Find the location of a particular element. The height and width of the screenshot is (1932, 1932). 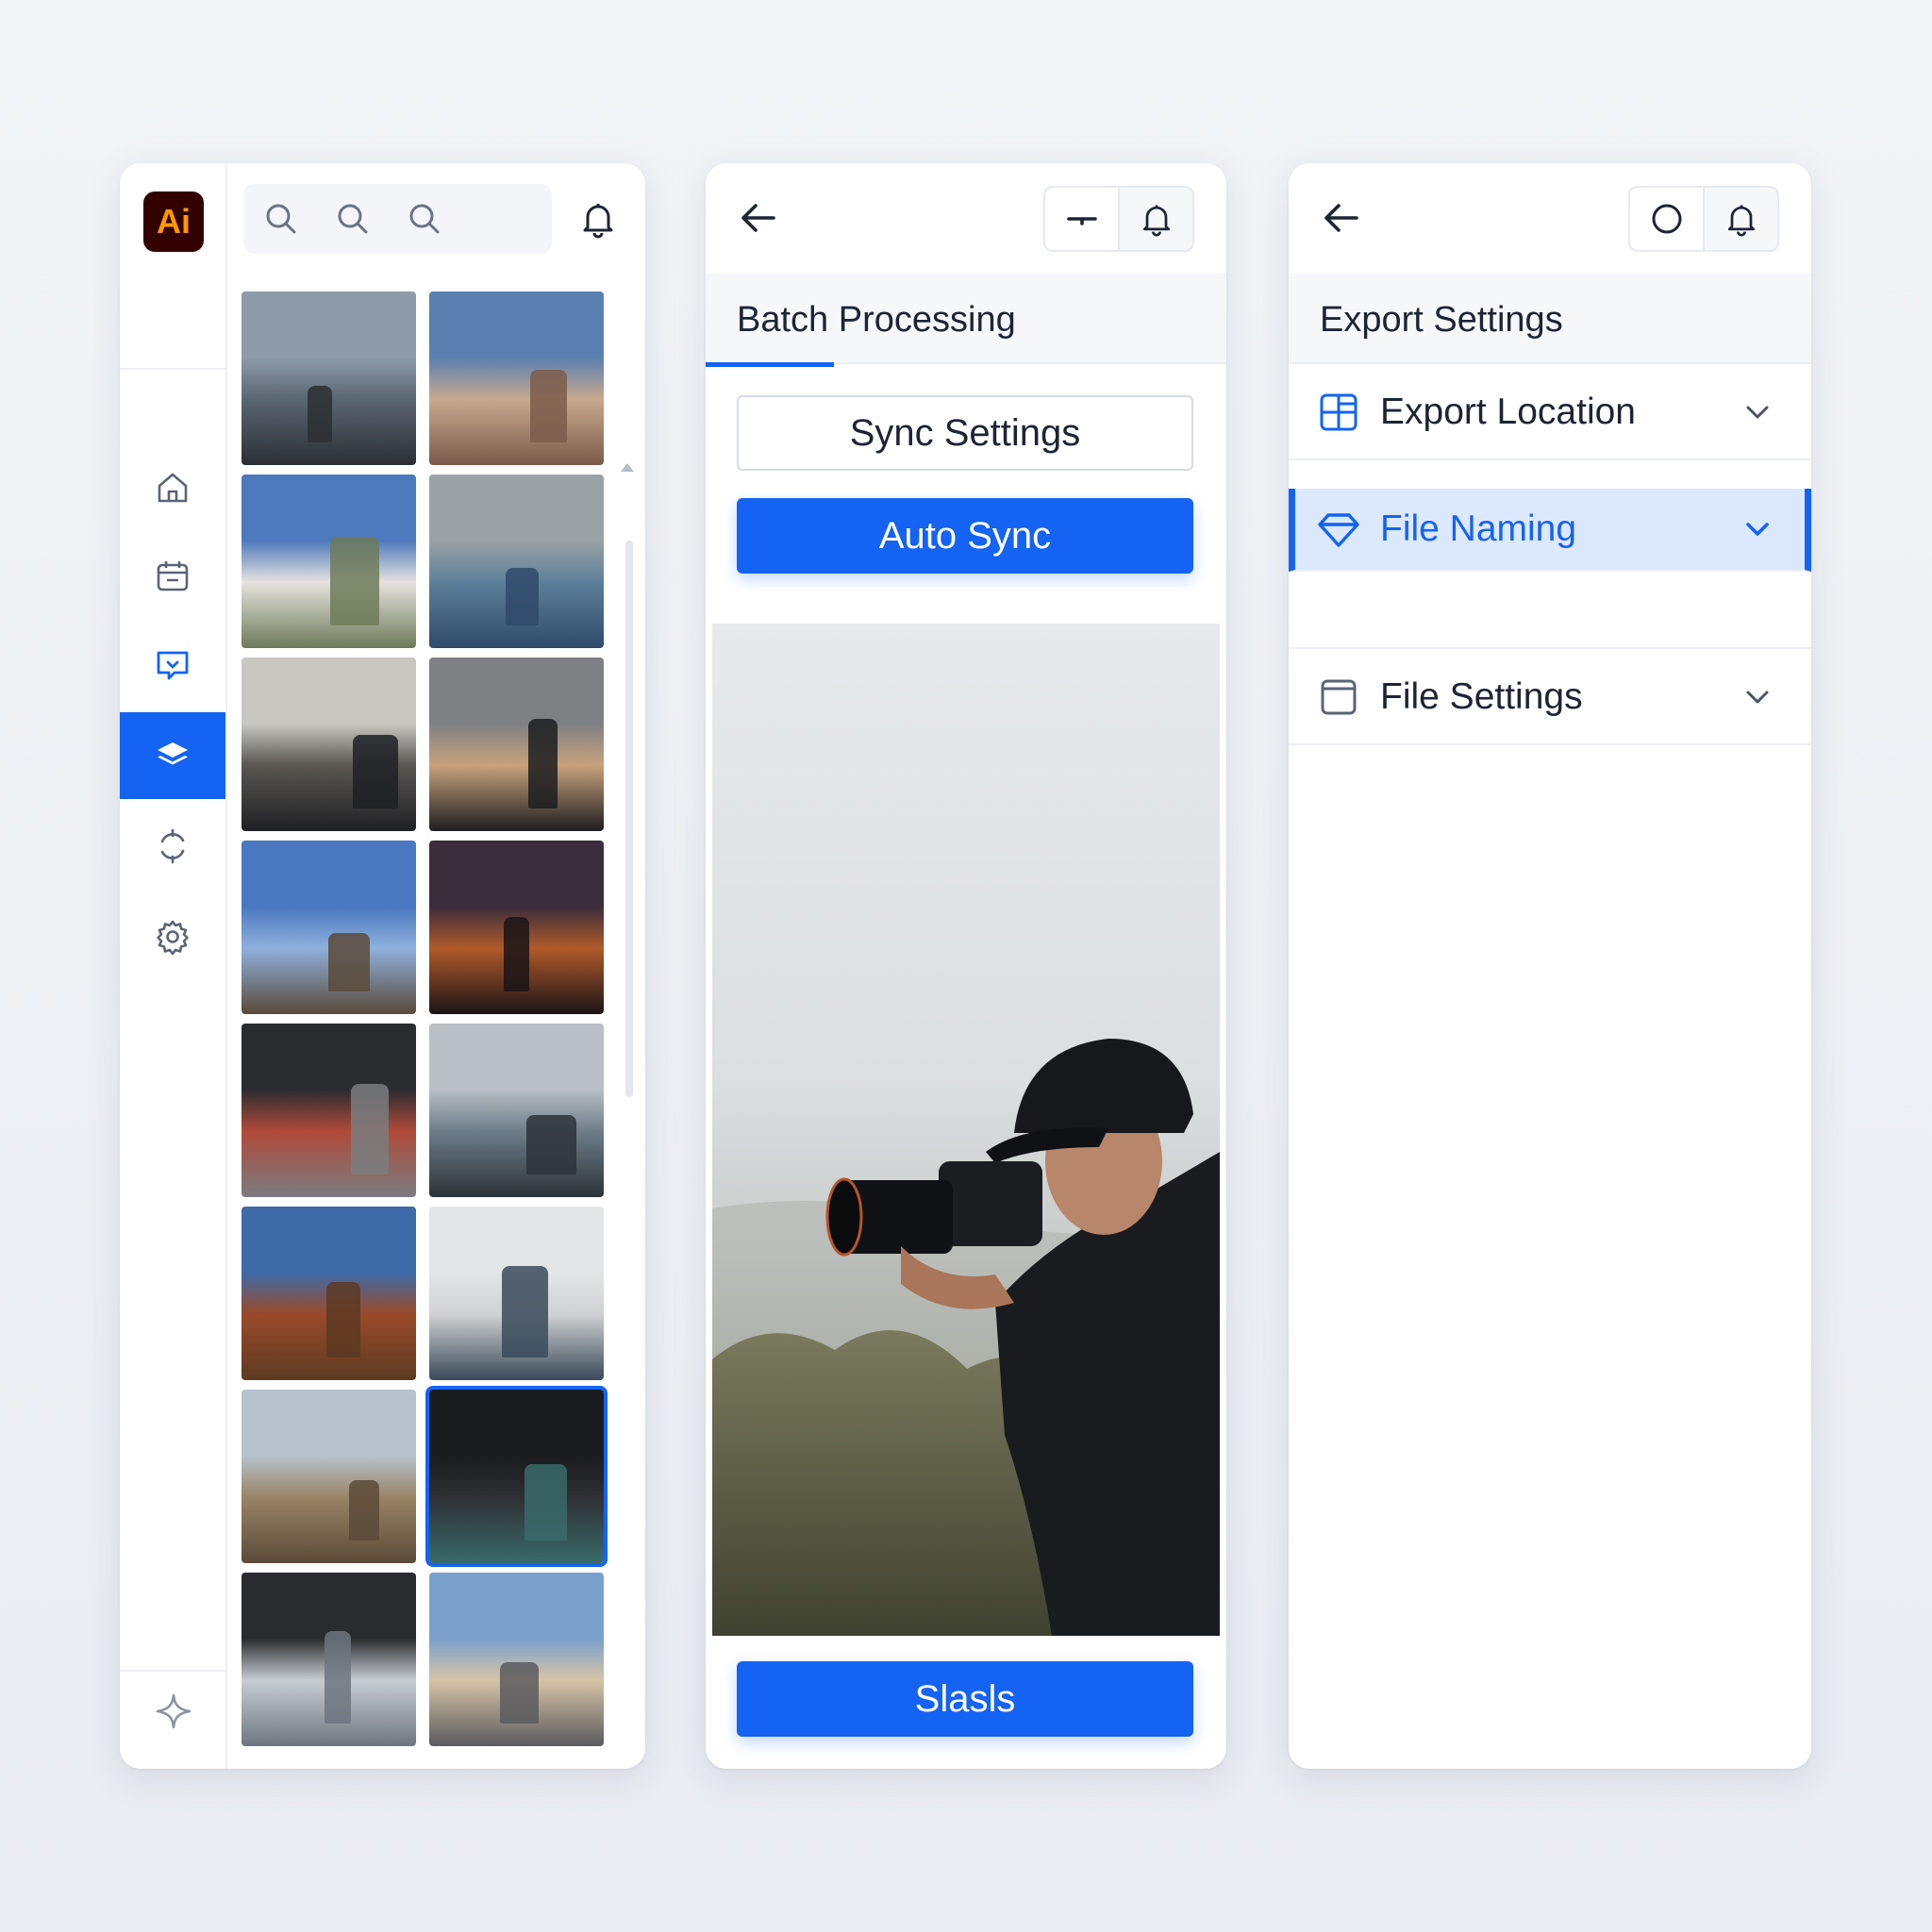

circle-icon is located at coordinates (1667, 219).